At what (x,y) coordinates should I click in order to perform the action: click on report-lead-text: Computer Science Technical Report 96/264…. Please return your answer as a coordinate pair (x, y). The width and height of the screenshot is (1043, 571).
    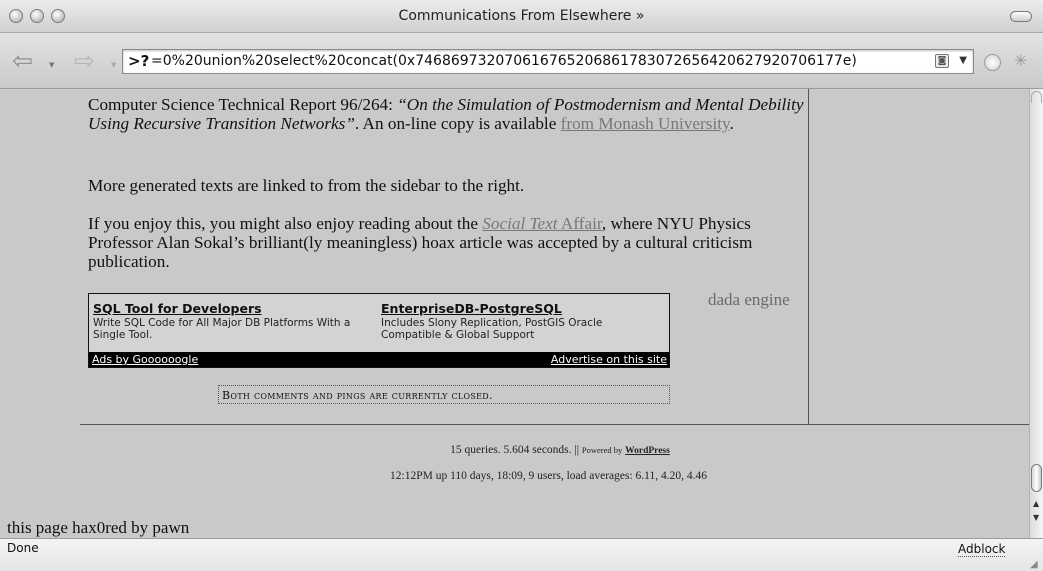
    Looking at the image, I should click on (243, 104).